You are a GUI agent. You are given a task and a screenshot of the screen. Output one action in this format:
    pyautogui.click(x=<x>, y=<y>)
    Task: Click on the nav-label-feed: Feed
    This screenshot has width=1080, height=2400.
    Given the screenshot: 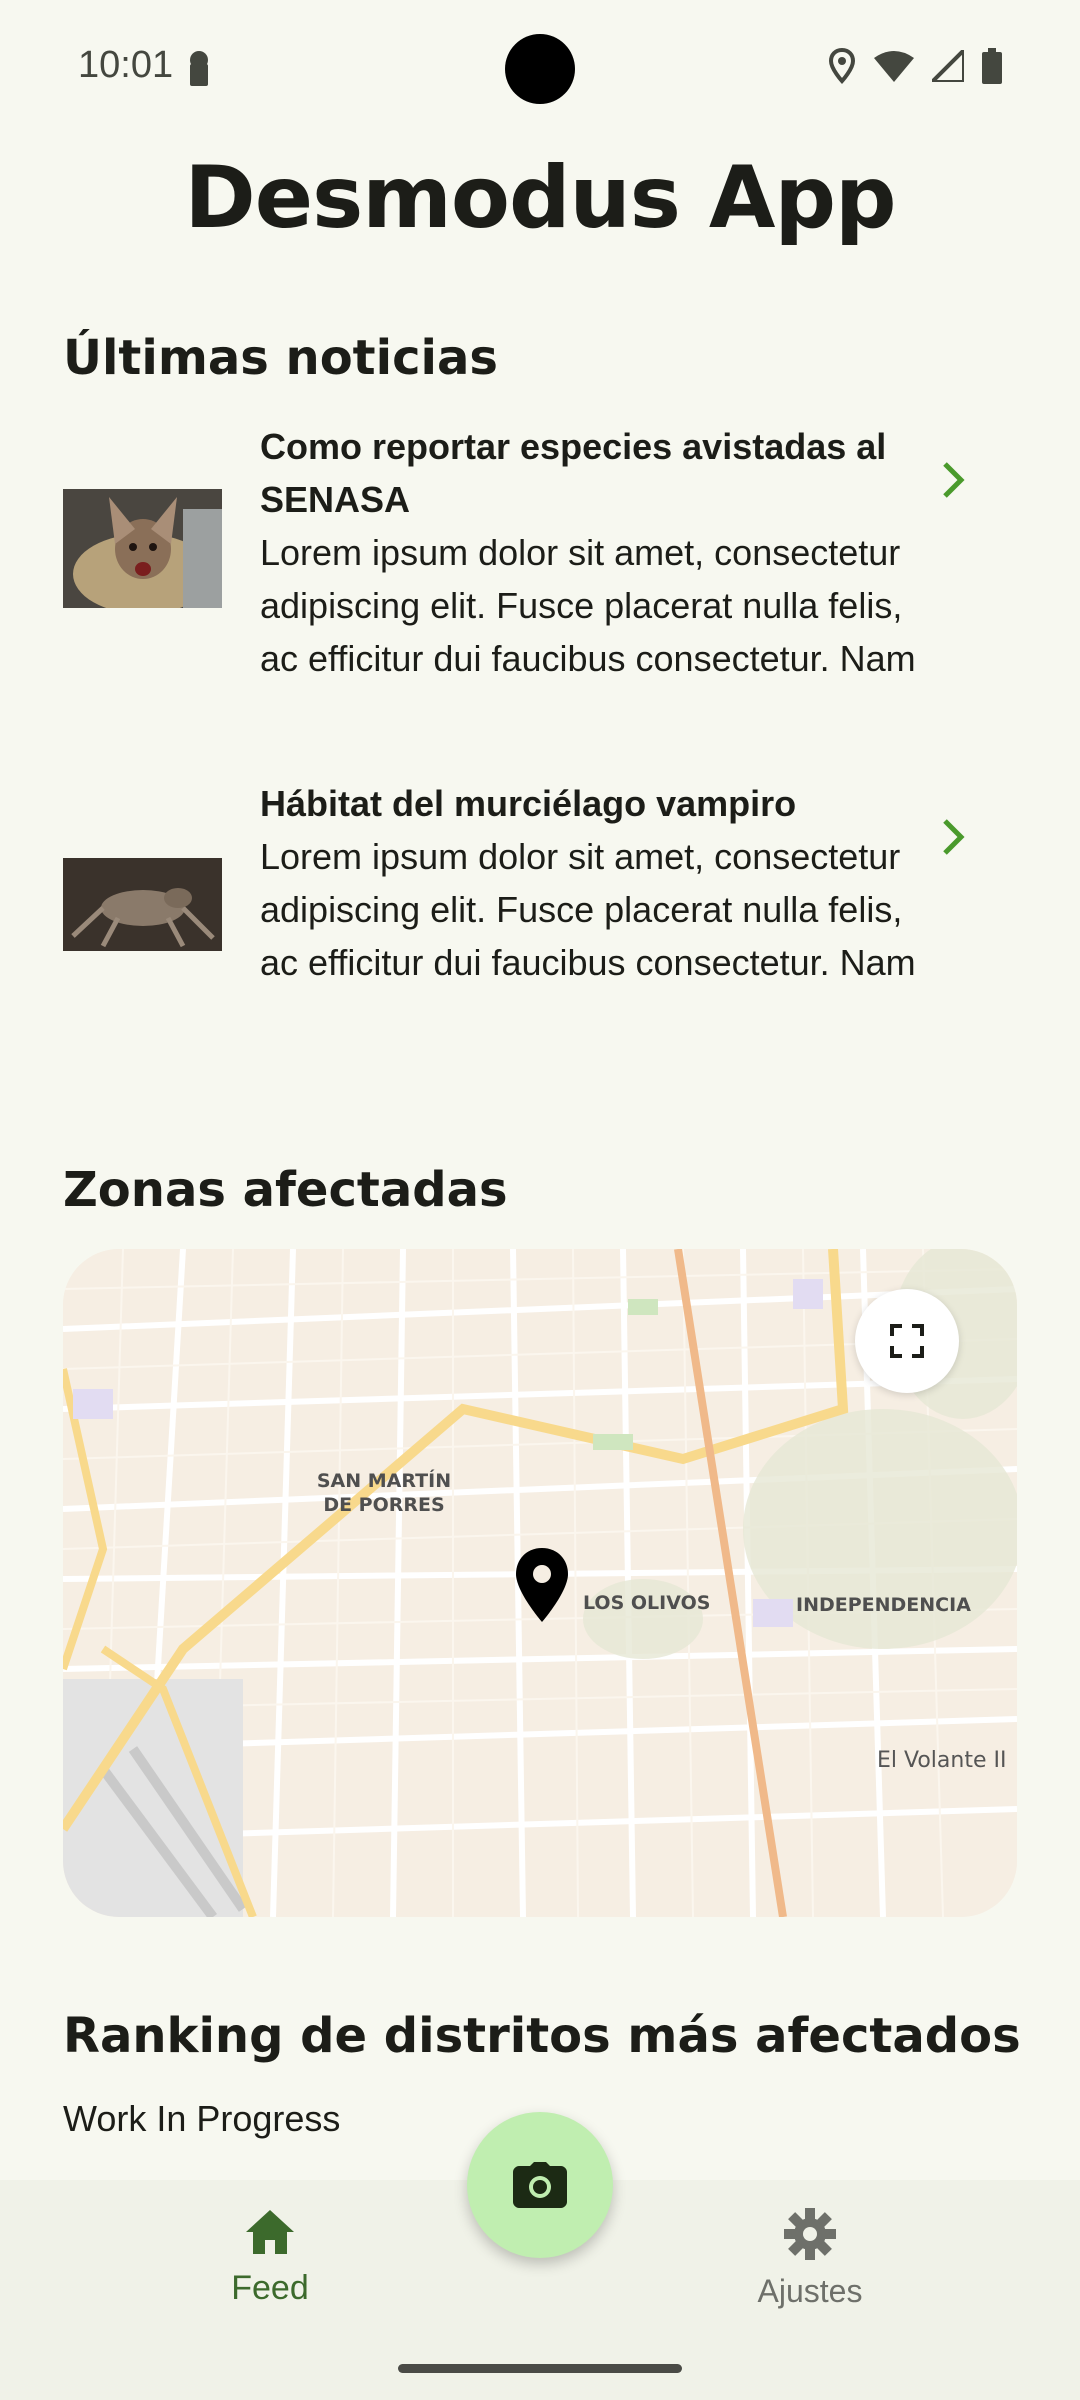 What is the action you would take?
    pyautogui.click(x=270, y=2288)
    